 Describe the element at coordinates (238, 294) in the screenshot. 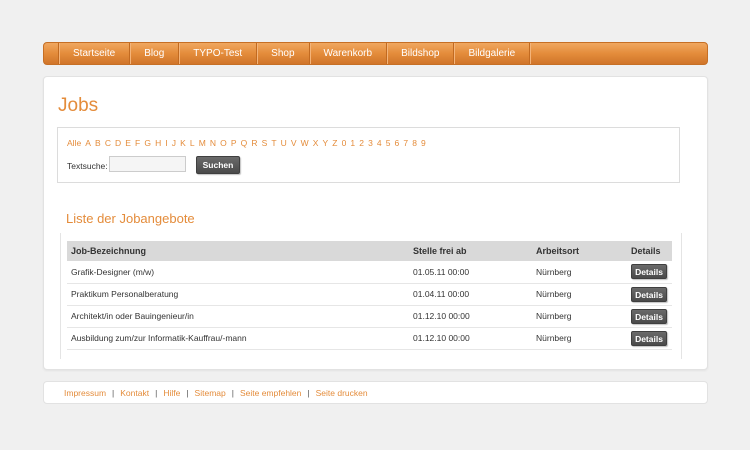

I see `job-title: Praktikum Personalberatung` at that location.